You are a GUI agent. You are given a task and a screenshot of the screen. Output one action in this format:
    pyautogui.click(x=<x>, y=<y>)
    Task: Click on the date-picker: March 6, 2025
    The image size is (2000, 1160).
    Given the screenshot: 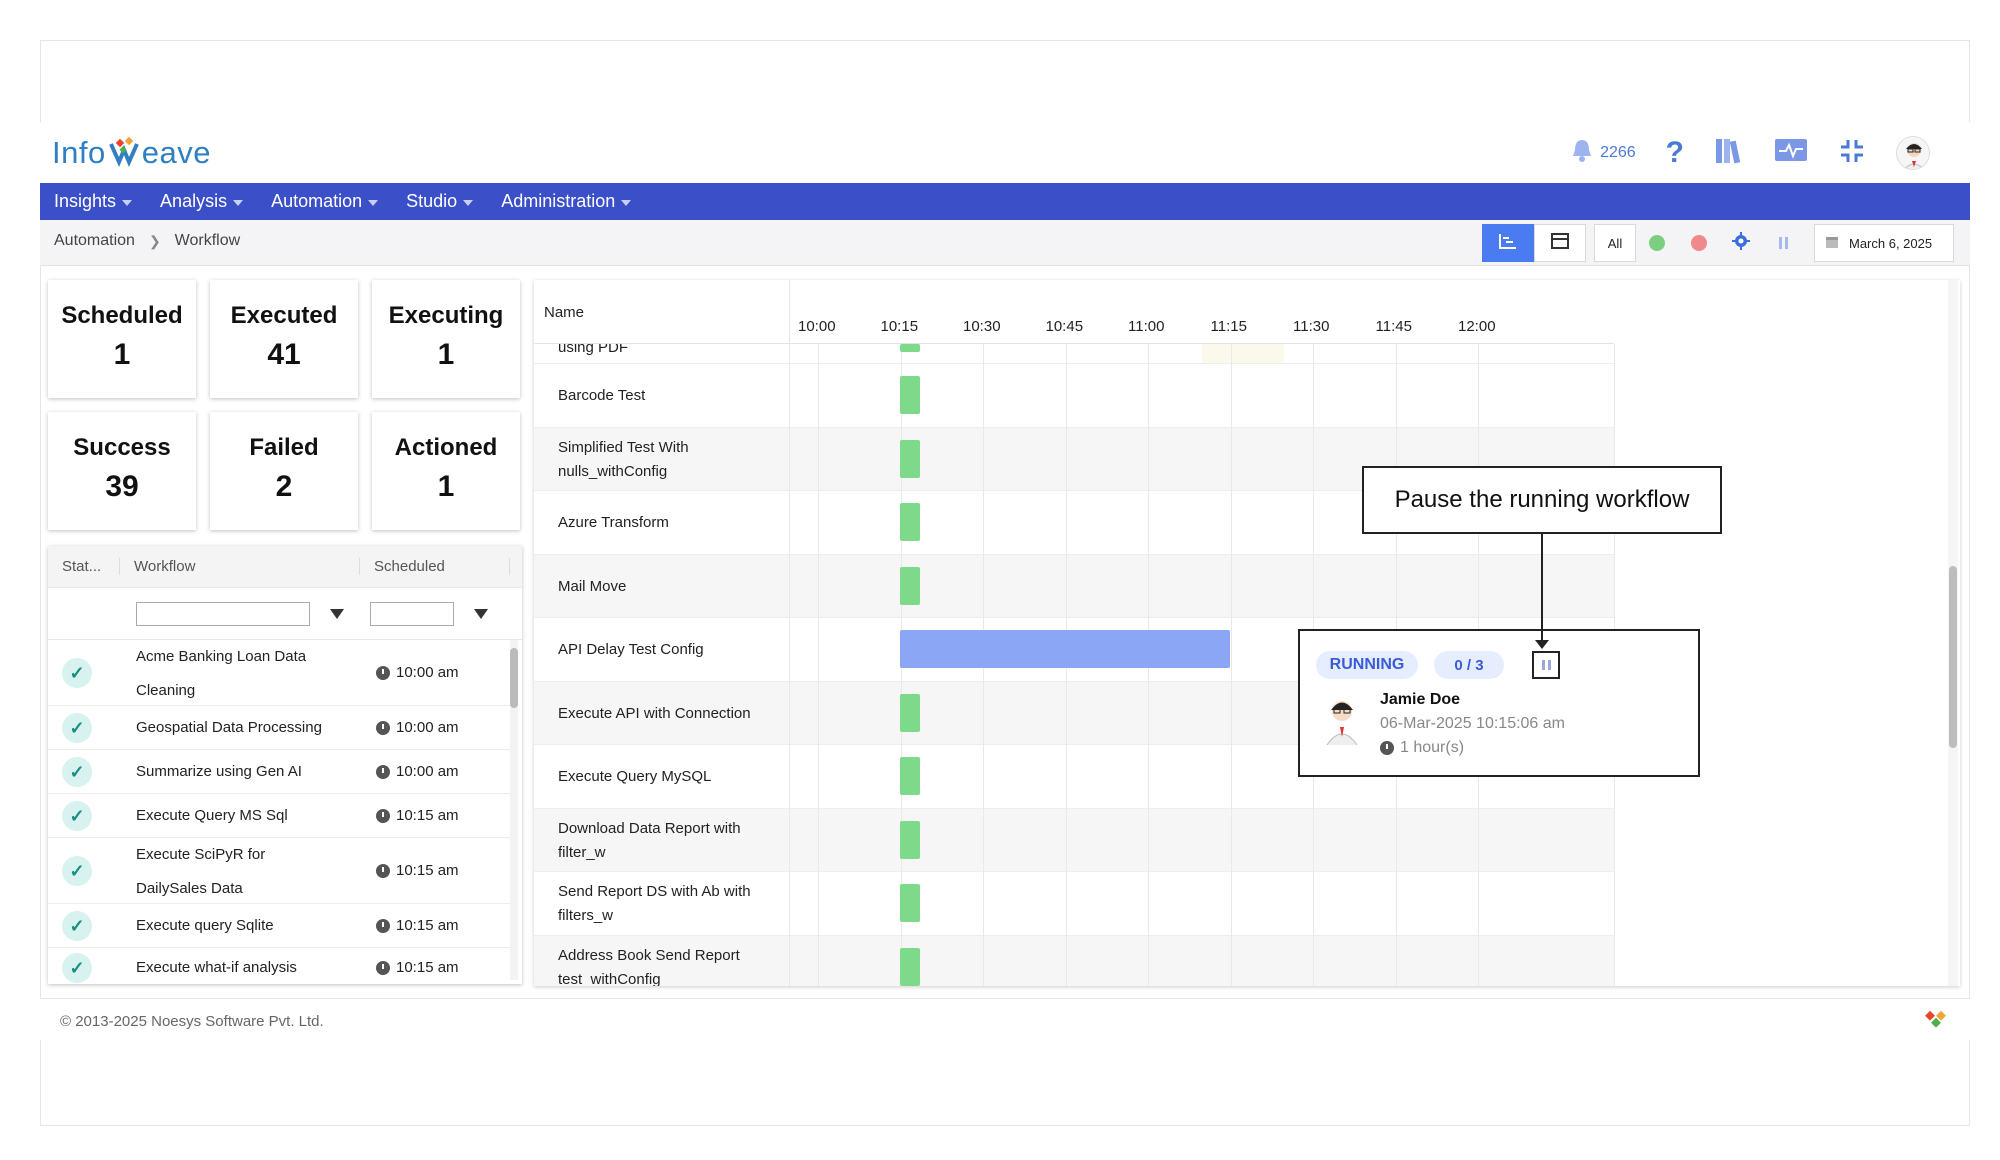 What is the action you would take?
    pyautogui.click(x=1884, y=243)
    